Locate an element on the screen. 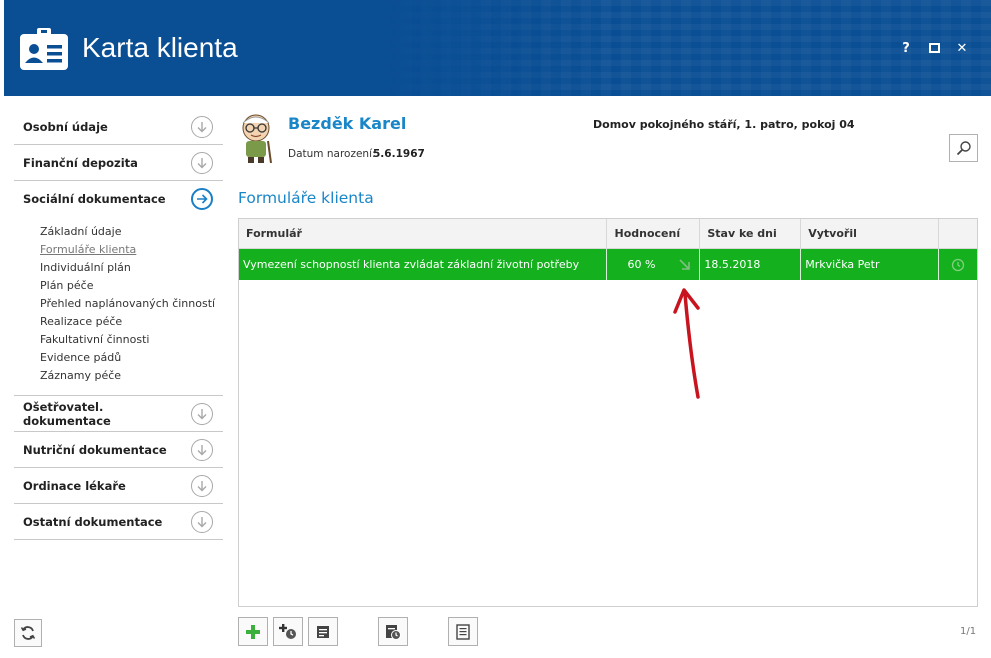  document-edit-icon is located at coordinates (323, 631).